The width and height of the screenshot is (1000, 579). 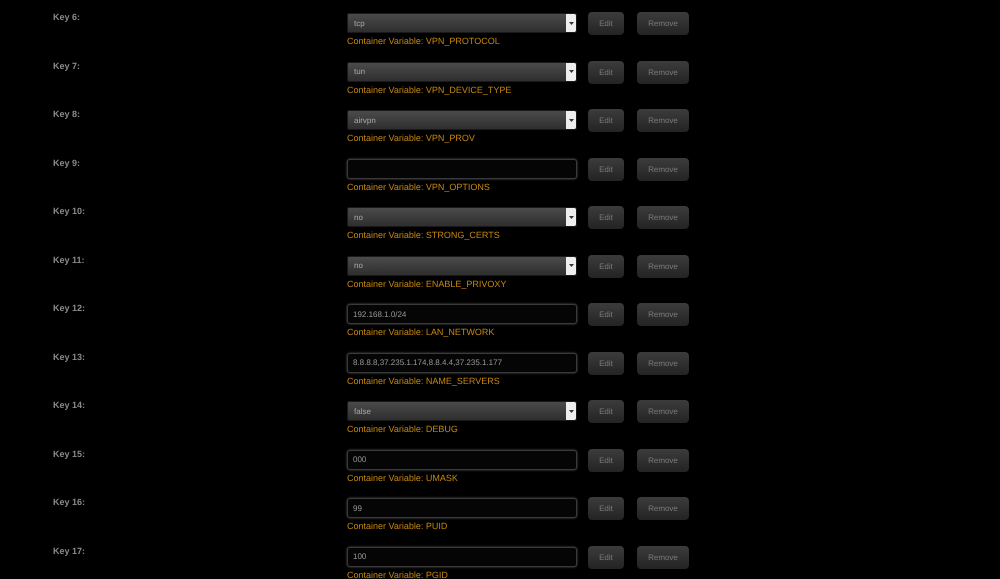 I want to click on variable-label: Container Variable: PGID, so click(x=398, y=574).